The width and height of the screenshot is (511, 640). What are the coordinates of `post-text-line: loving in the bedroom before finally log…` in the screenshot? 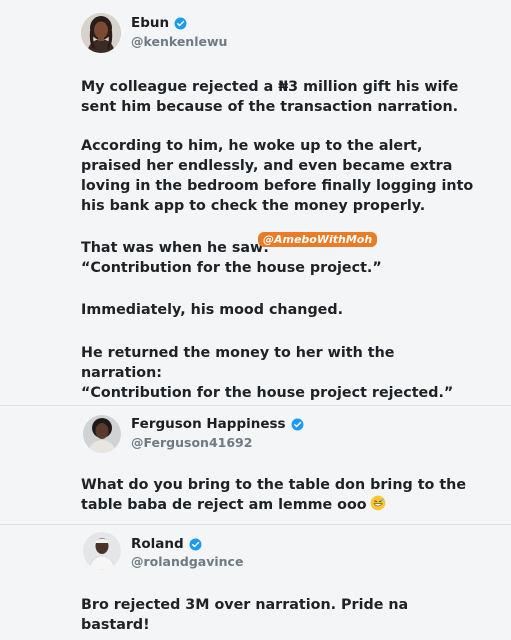 It's located at (277, 186).